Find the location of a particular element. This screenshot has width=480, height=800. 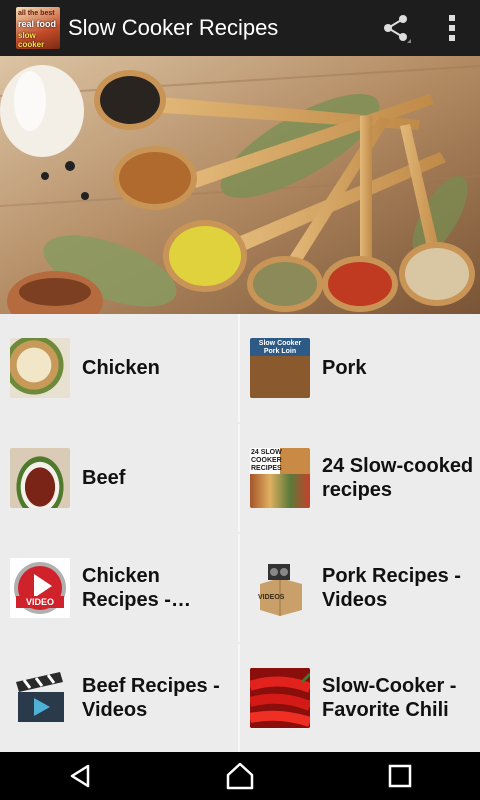

tile-label: Beef is located at coordinates (104, 478).